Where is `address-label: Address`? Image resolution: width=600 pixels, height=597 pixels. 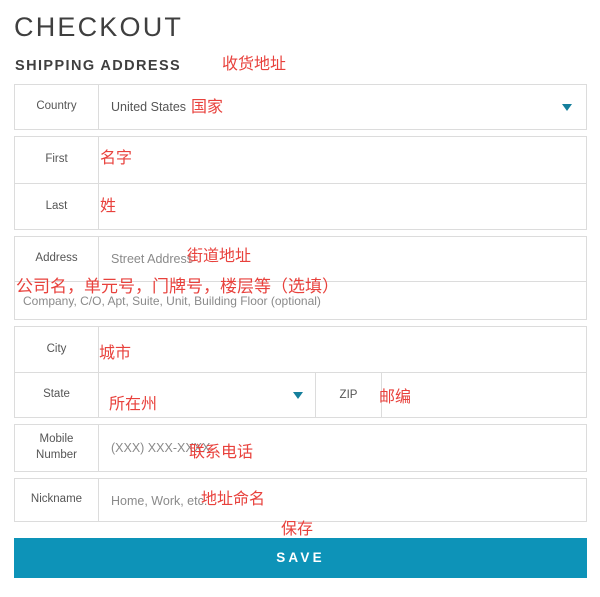 address-label: Address is located at coordinates (57, 259).